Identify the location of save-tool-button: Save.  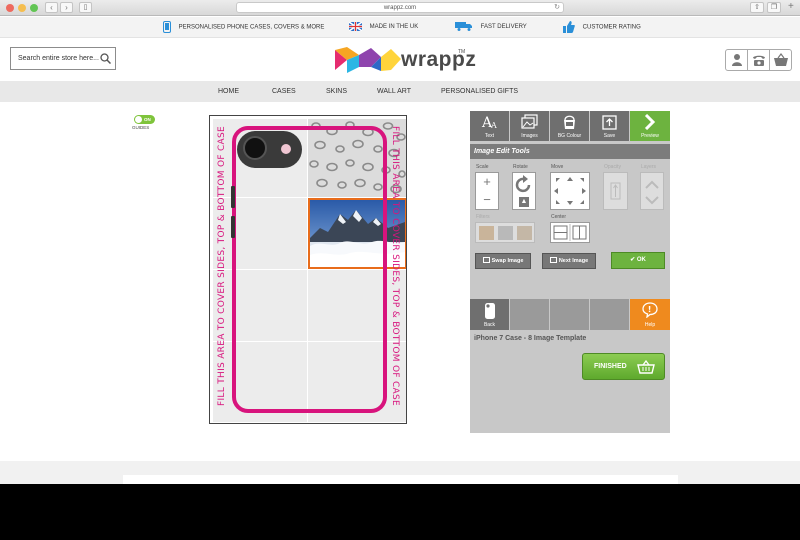
(609, 126).